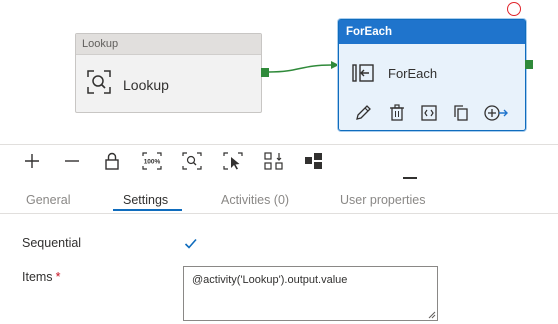 This screenshot has height=324, width=558. Describe the element at coordinates (397, 113) in the screenshot. I see `delete-icon` at that location.